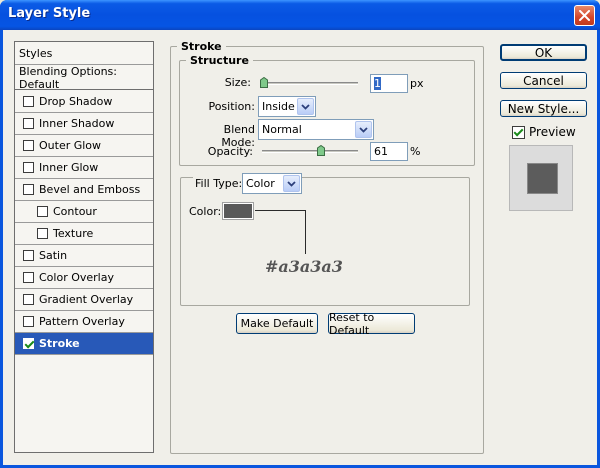 Image resolution: width=600 pixels, height=468 pixels. Describe the element at coordinates (305, 232) in the screenshot. I see `annotation-line-v` at that location.